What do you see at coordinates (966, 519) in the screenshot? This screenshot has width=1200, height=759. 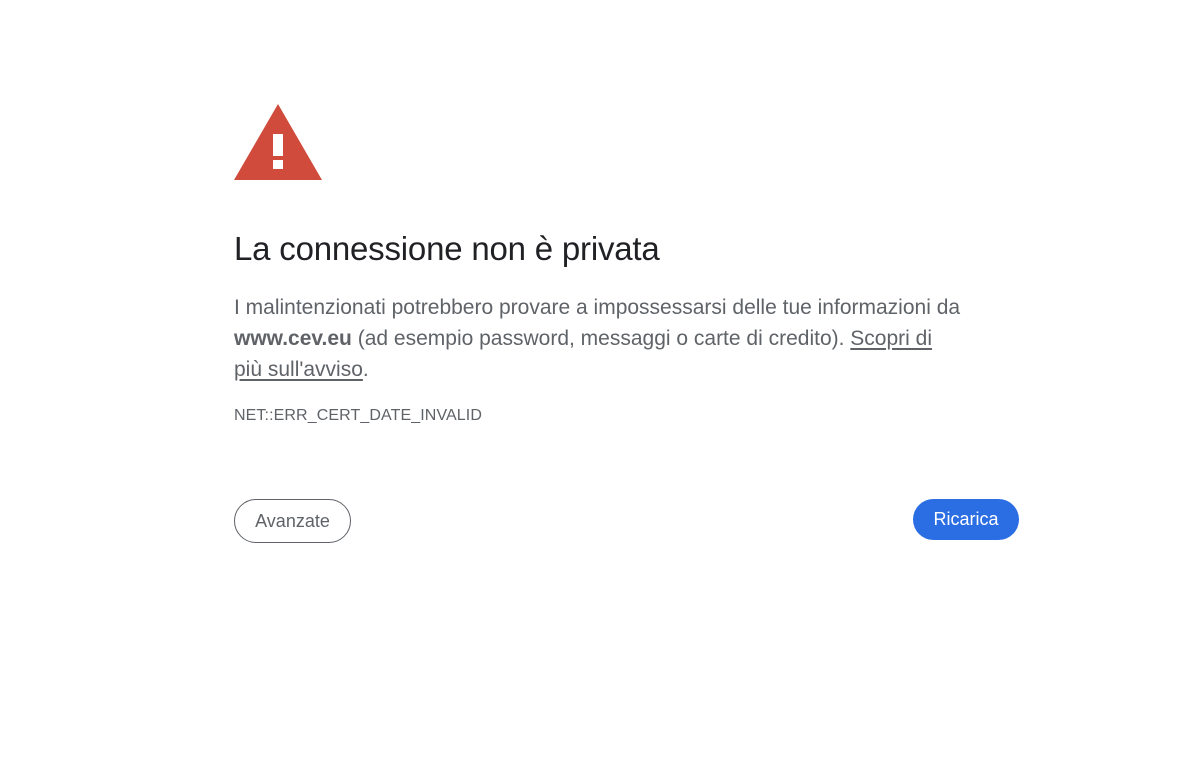 I see `reload-button: Ricarica` at bounding box center [966, 519].